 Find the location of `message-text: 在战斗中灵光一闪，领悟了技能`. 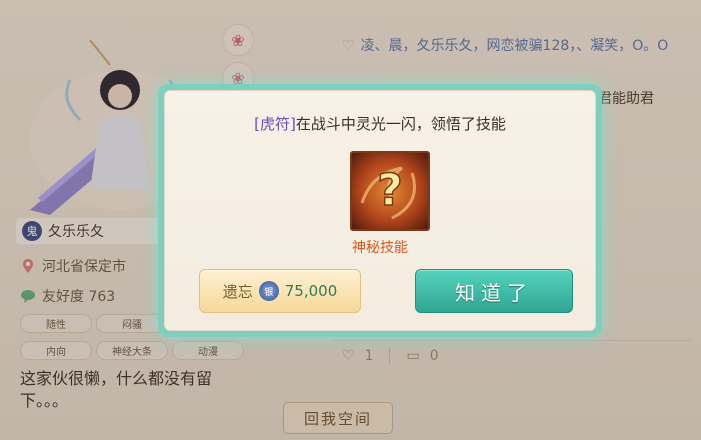

message-text: 在战斗中灵光一闪，领悟了技能 is located at coordinates (400, 124).